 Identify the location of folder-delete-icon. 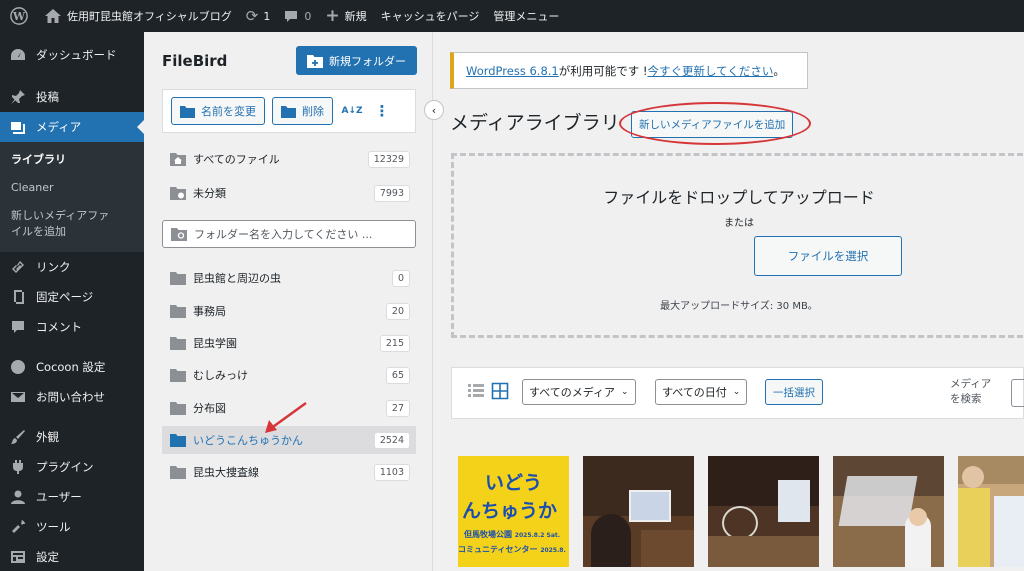
(288, 111).